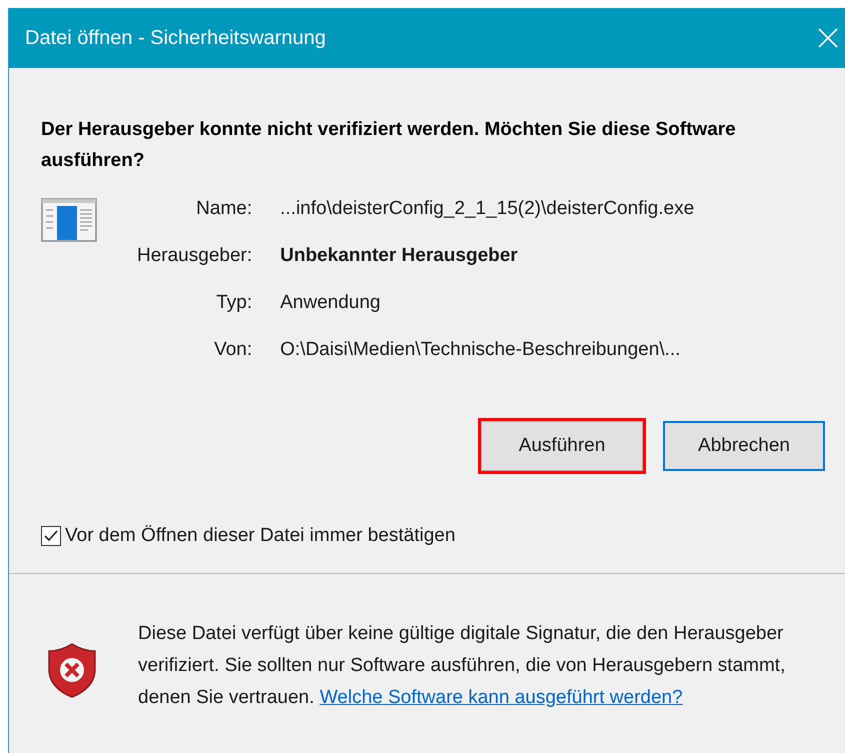  Describe the element at coordinates (744, 446) in the screenshot. I see `dialog-button: Abbrechen` at that location.